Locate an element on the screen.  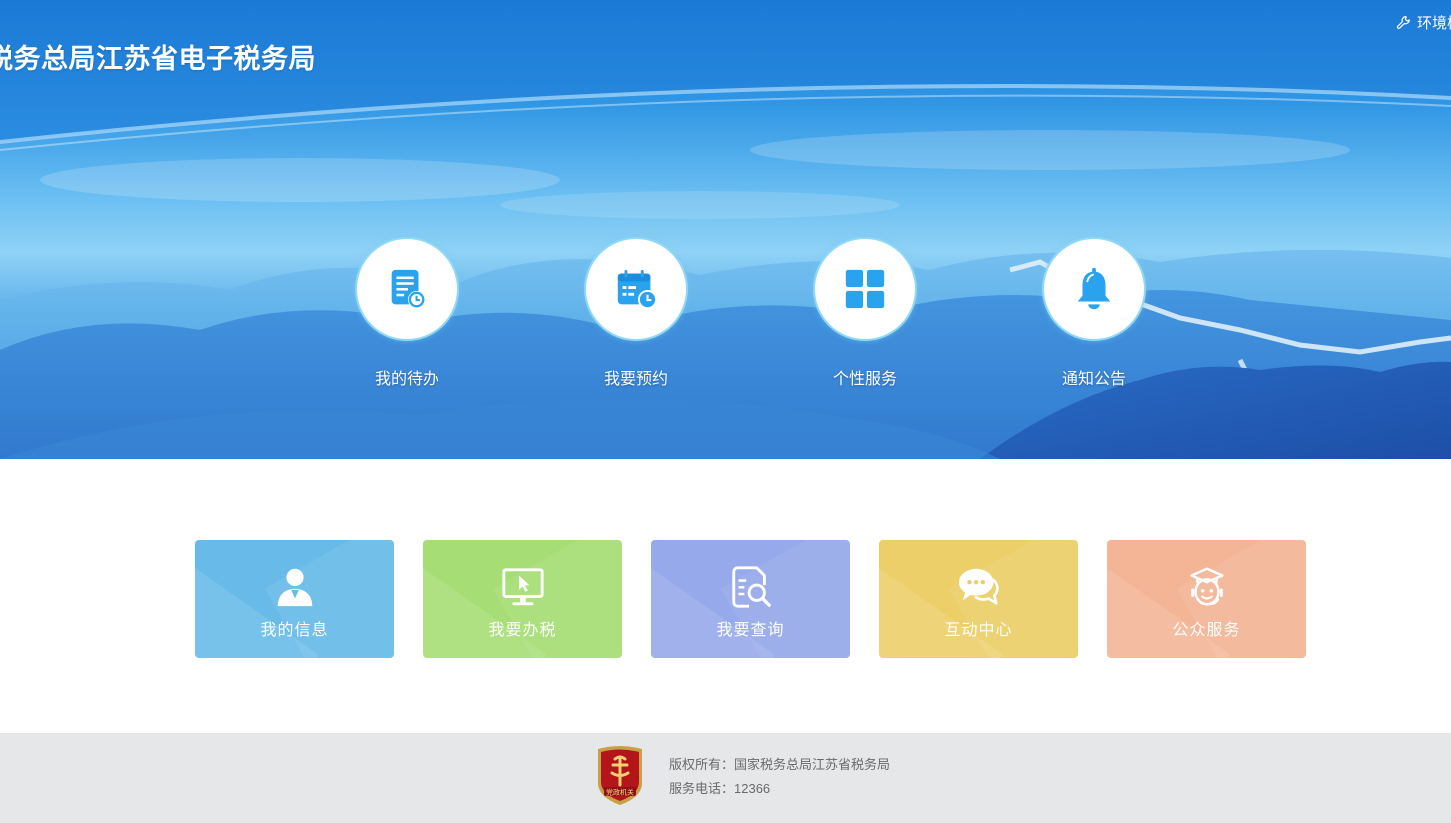
service-label: 互动中心 is located at coordinates (978, 630).